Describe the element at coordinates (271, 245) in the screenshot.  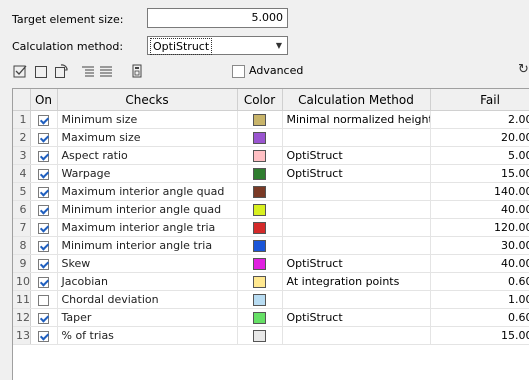
I see `table-row: 8 Minimum interior angle tria 30.000` at that location.